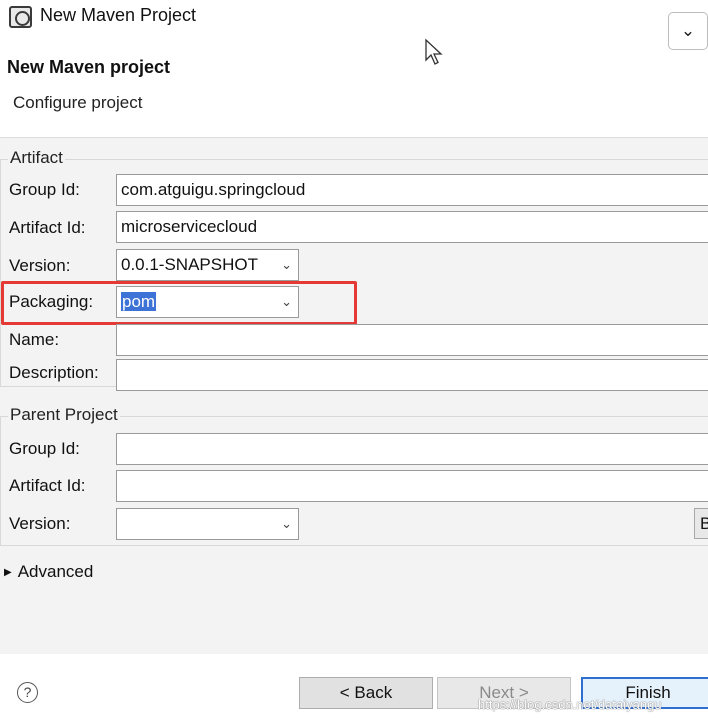 Image resolution: width=708 pixels, height=726 pixels. I want to click on back-button: < Back, so click(366, 693).